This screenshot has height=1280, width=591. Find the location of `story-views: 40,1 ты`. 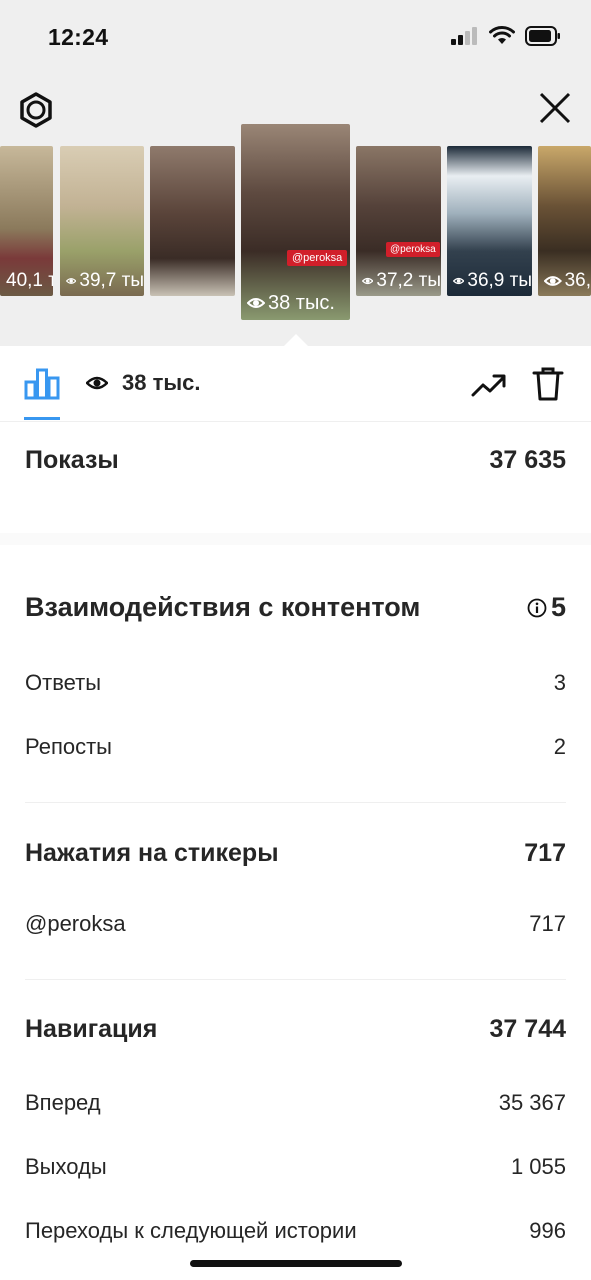

story-views: 40,1 ты is located at coordinates (29, 280).